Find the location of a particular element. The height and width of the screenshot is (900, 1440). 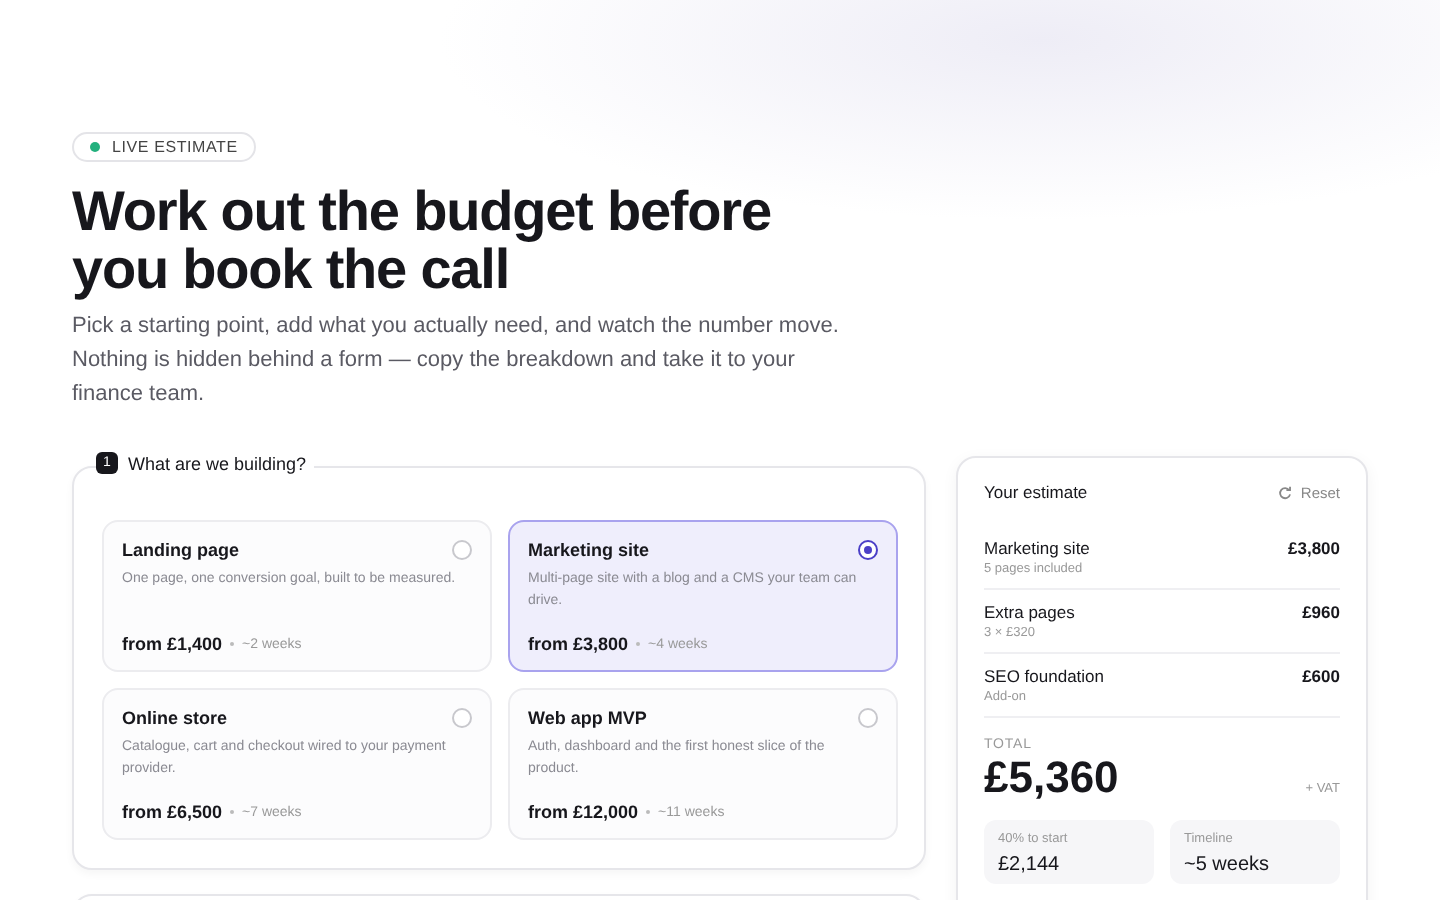

stat-value: ~5 weeks is located at coordinates (1228, 865).